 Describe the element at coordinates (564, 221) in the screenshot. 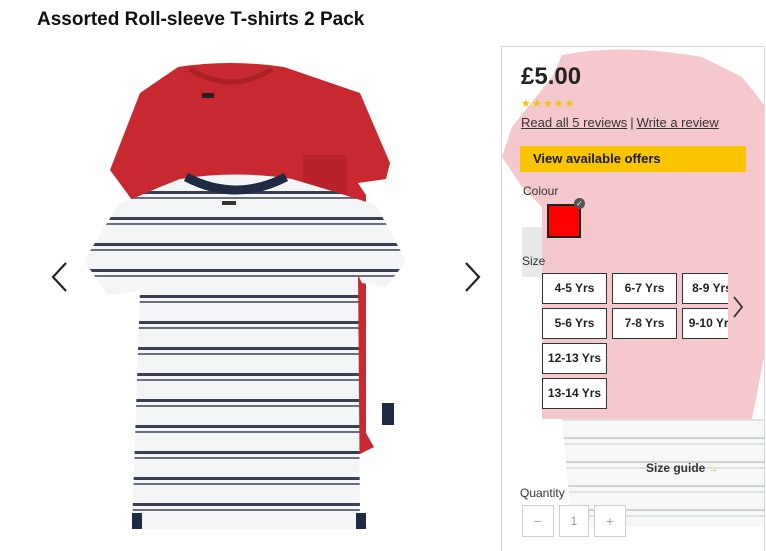

I see `colour-swatch-red` at that location.